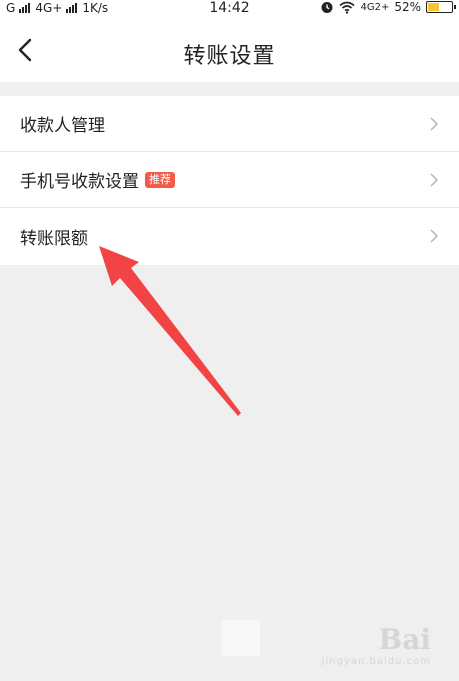 This screenshot has height=681, width=459. What do you see at coordinates (241, 638) in the screenshot?
I see `faded-square` at bounding box center [241, 638].